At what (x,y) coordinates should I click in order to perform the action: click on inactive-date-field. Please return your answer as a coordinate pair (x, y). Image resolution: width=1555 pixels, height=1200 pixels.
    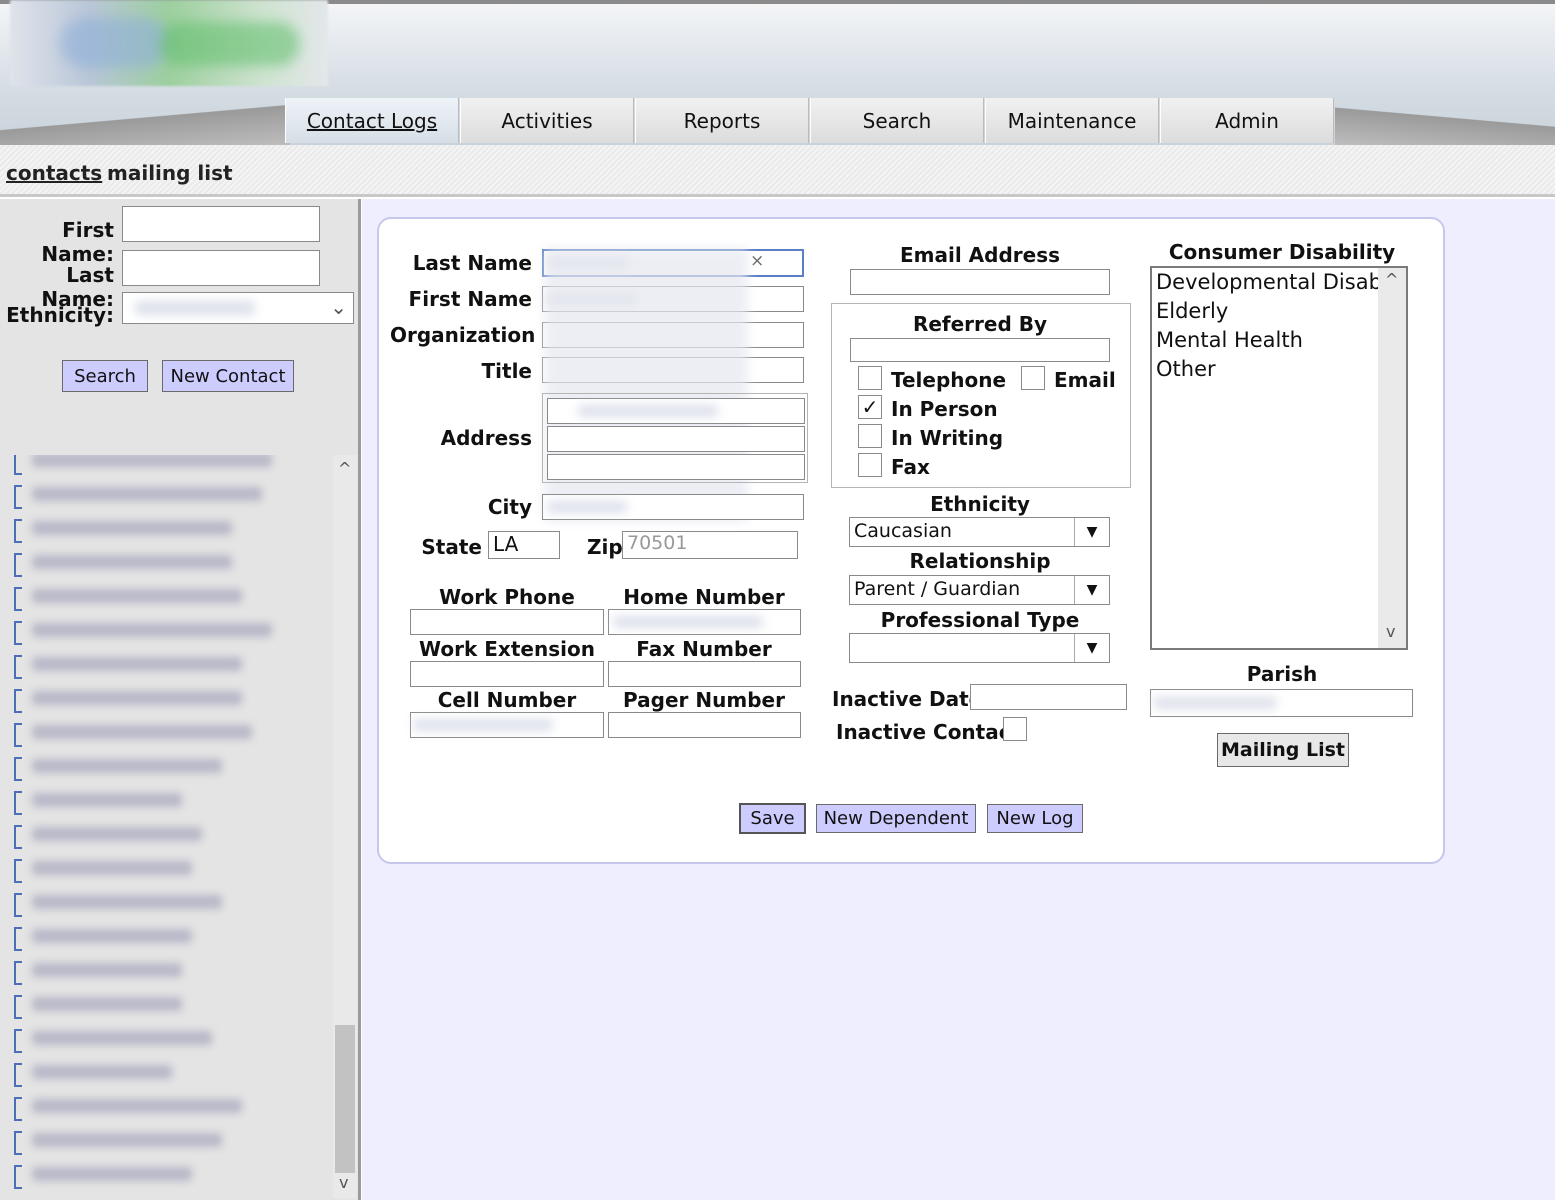
    Looking at the image, I should click on (1048, 697).